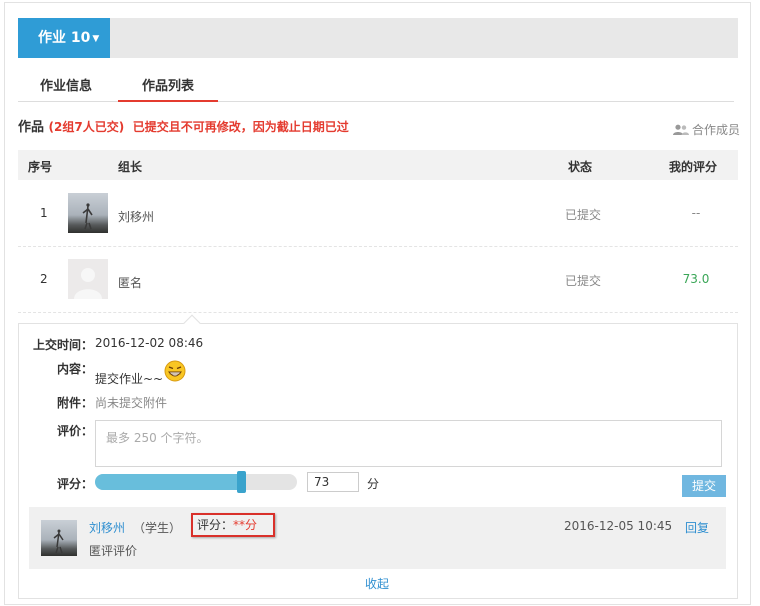 The width and height of the screenshot is (760, 606). What do you see at coordinates (373, 484) in the screenshot?
I see `score-unit: 分` at bounding box center [373, 484].